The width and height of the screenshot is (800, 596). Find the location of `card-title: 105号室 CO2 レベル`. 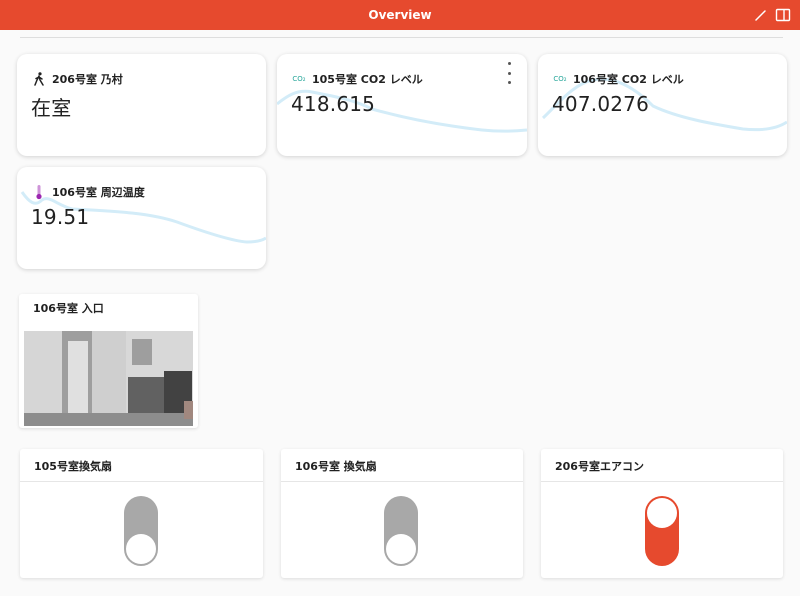

card-title: 105号室 CO2 レベル is located at coordinates (367, 79).